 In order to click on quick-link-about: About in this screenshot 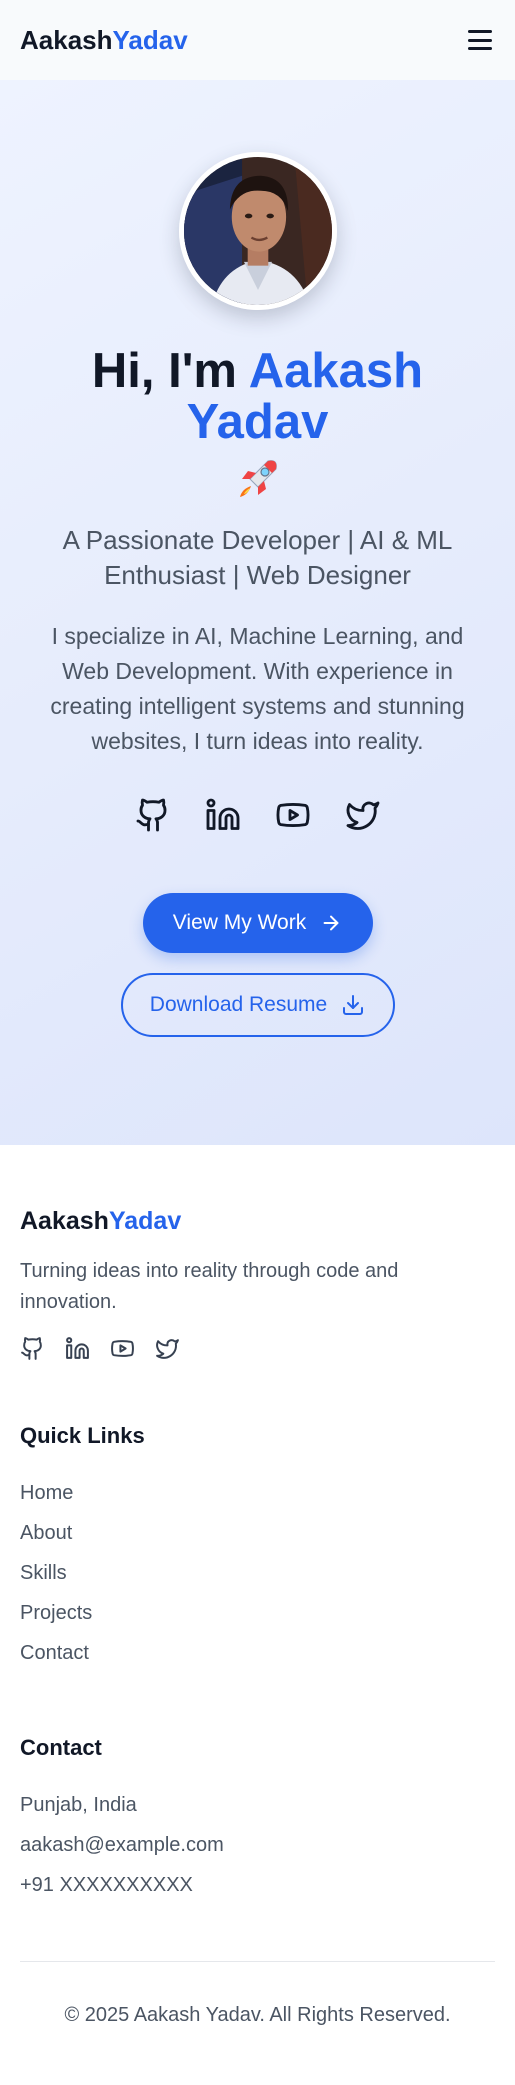, I will do `click(257, 1533)`.